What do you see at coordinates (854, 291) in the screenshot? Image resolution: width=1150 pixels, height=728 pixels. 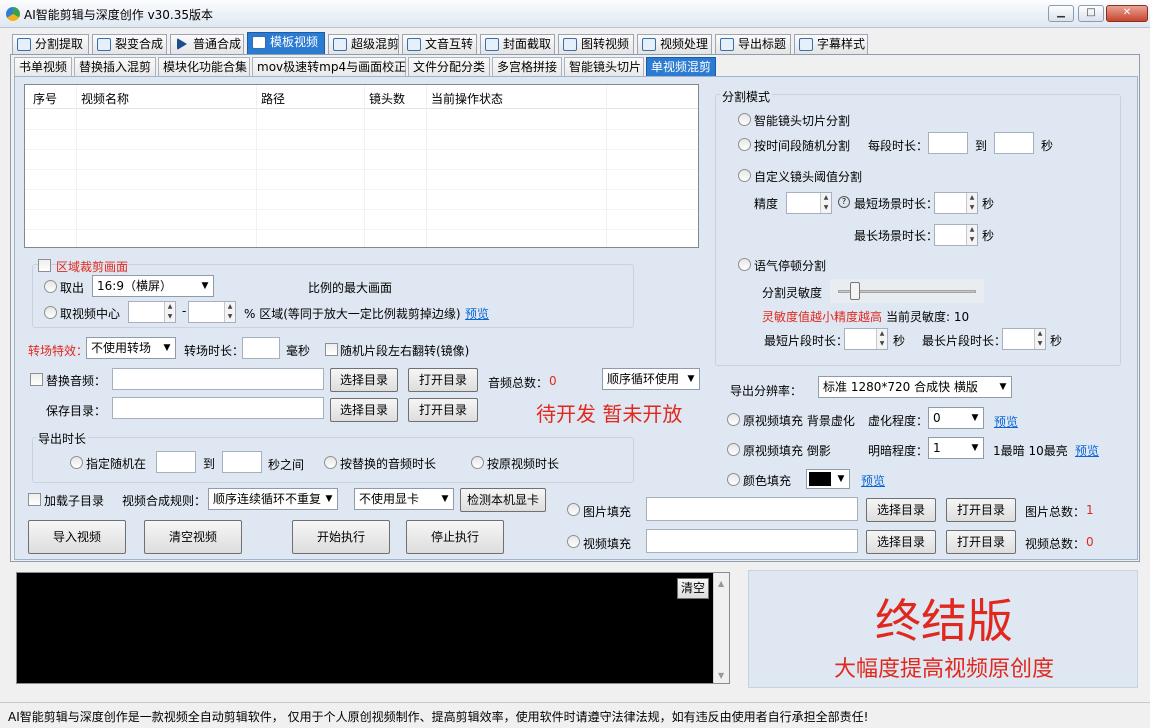 I see `slider-thumb` at bounding box center [854, 291].